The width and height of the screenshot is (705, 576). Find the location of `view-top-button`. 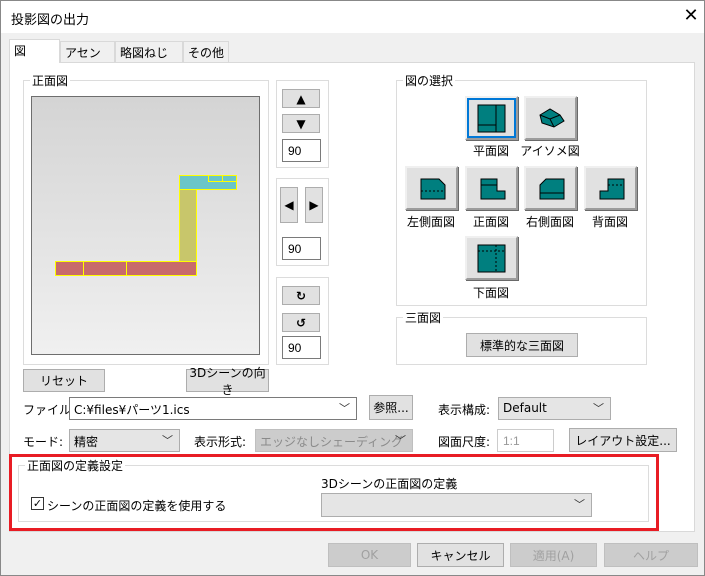

view-top-button is located at coordinates (491, 118).